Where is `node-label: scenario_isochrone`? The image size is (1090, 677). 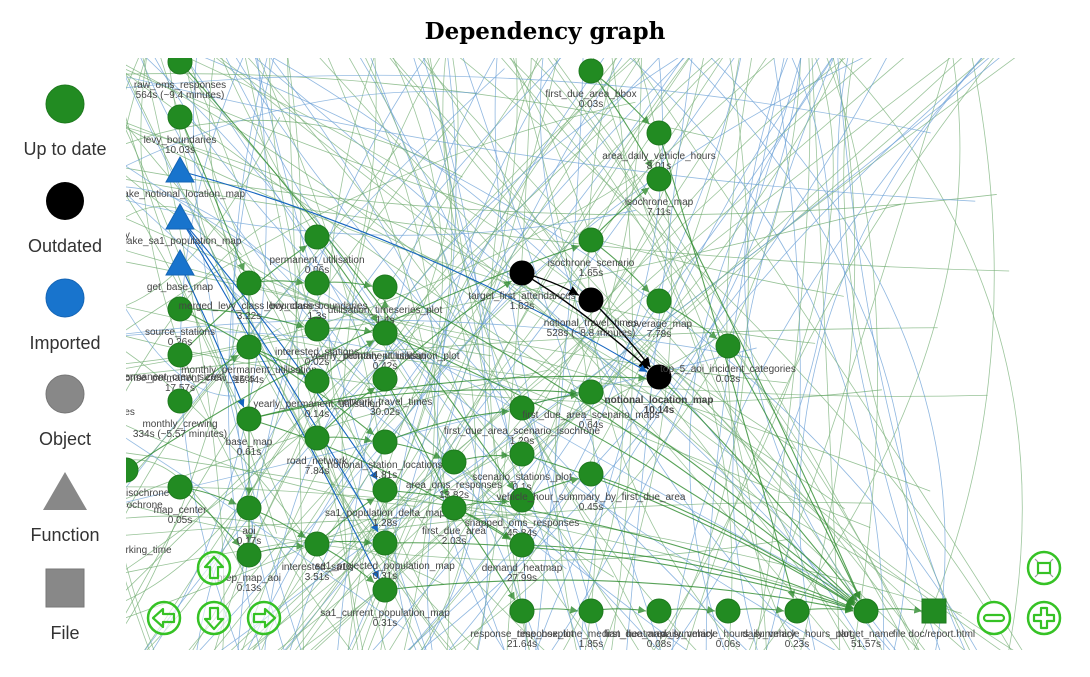
node-label: scenario_isochrone is located at coordinates (148, 493).